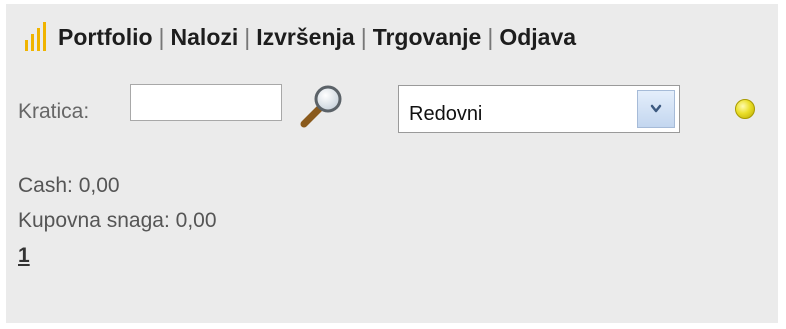 The height and width of the screenshot is (329, 786). I want to click on bar-chart-logo-icon, so click(35, 36).